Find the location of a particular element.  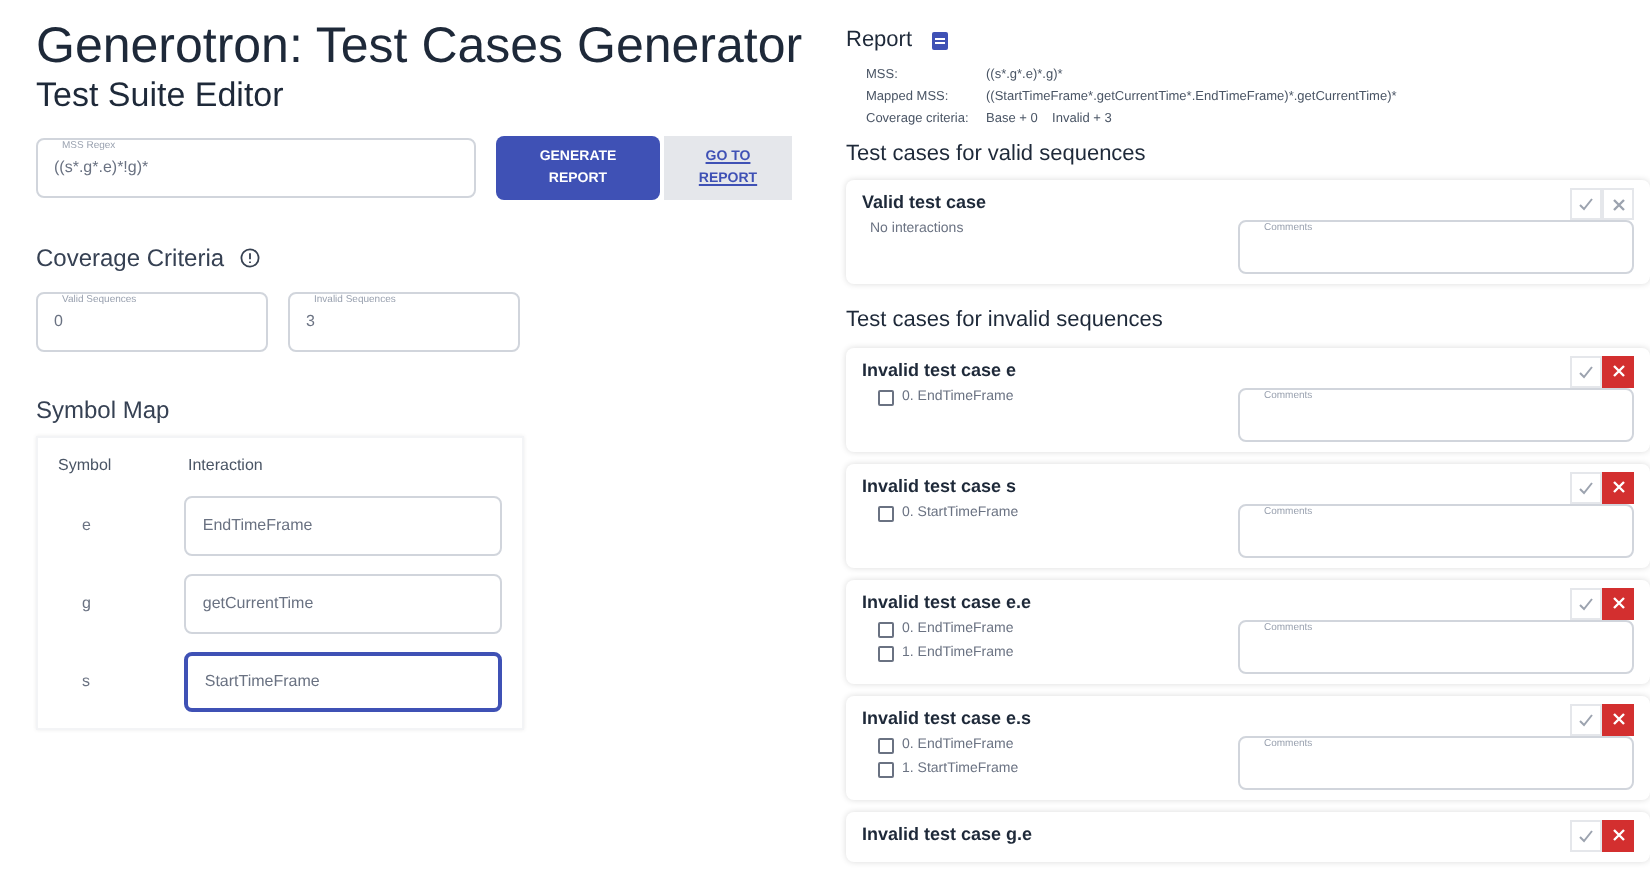

column-header: Interaction is located at coordinates (225, 466).